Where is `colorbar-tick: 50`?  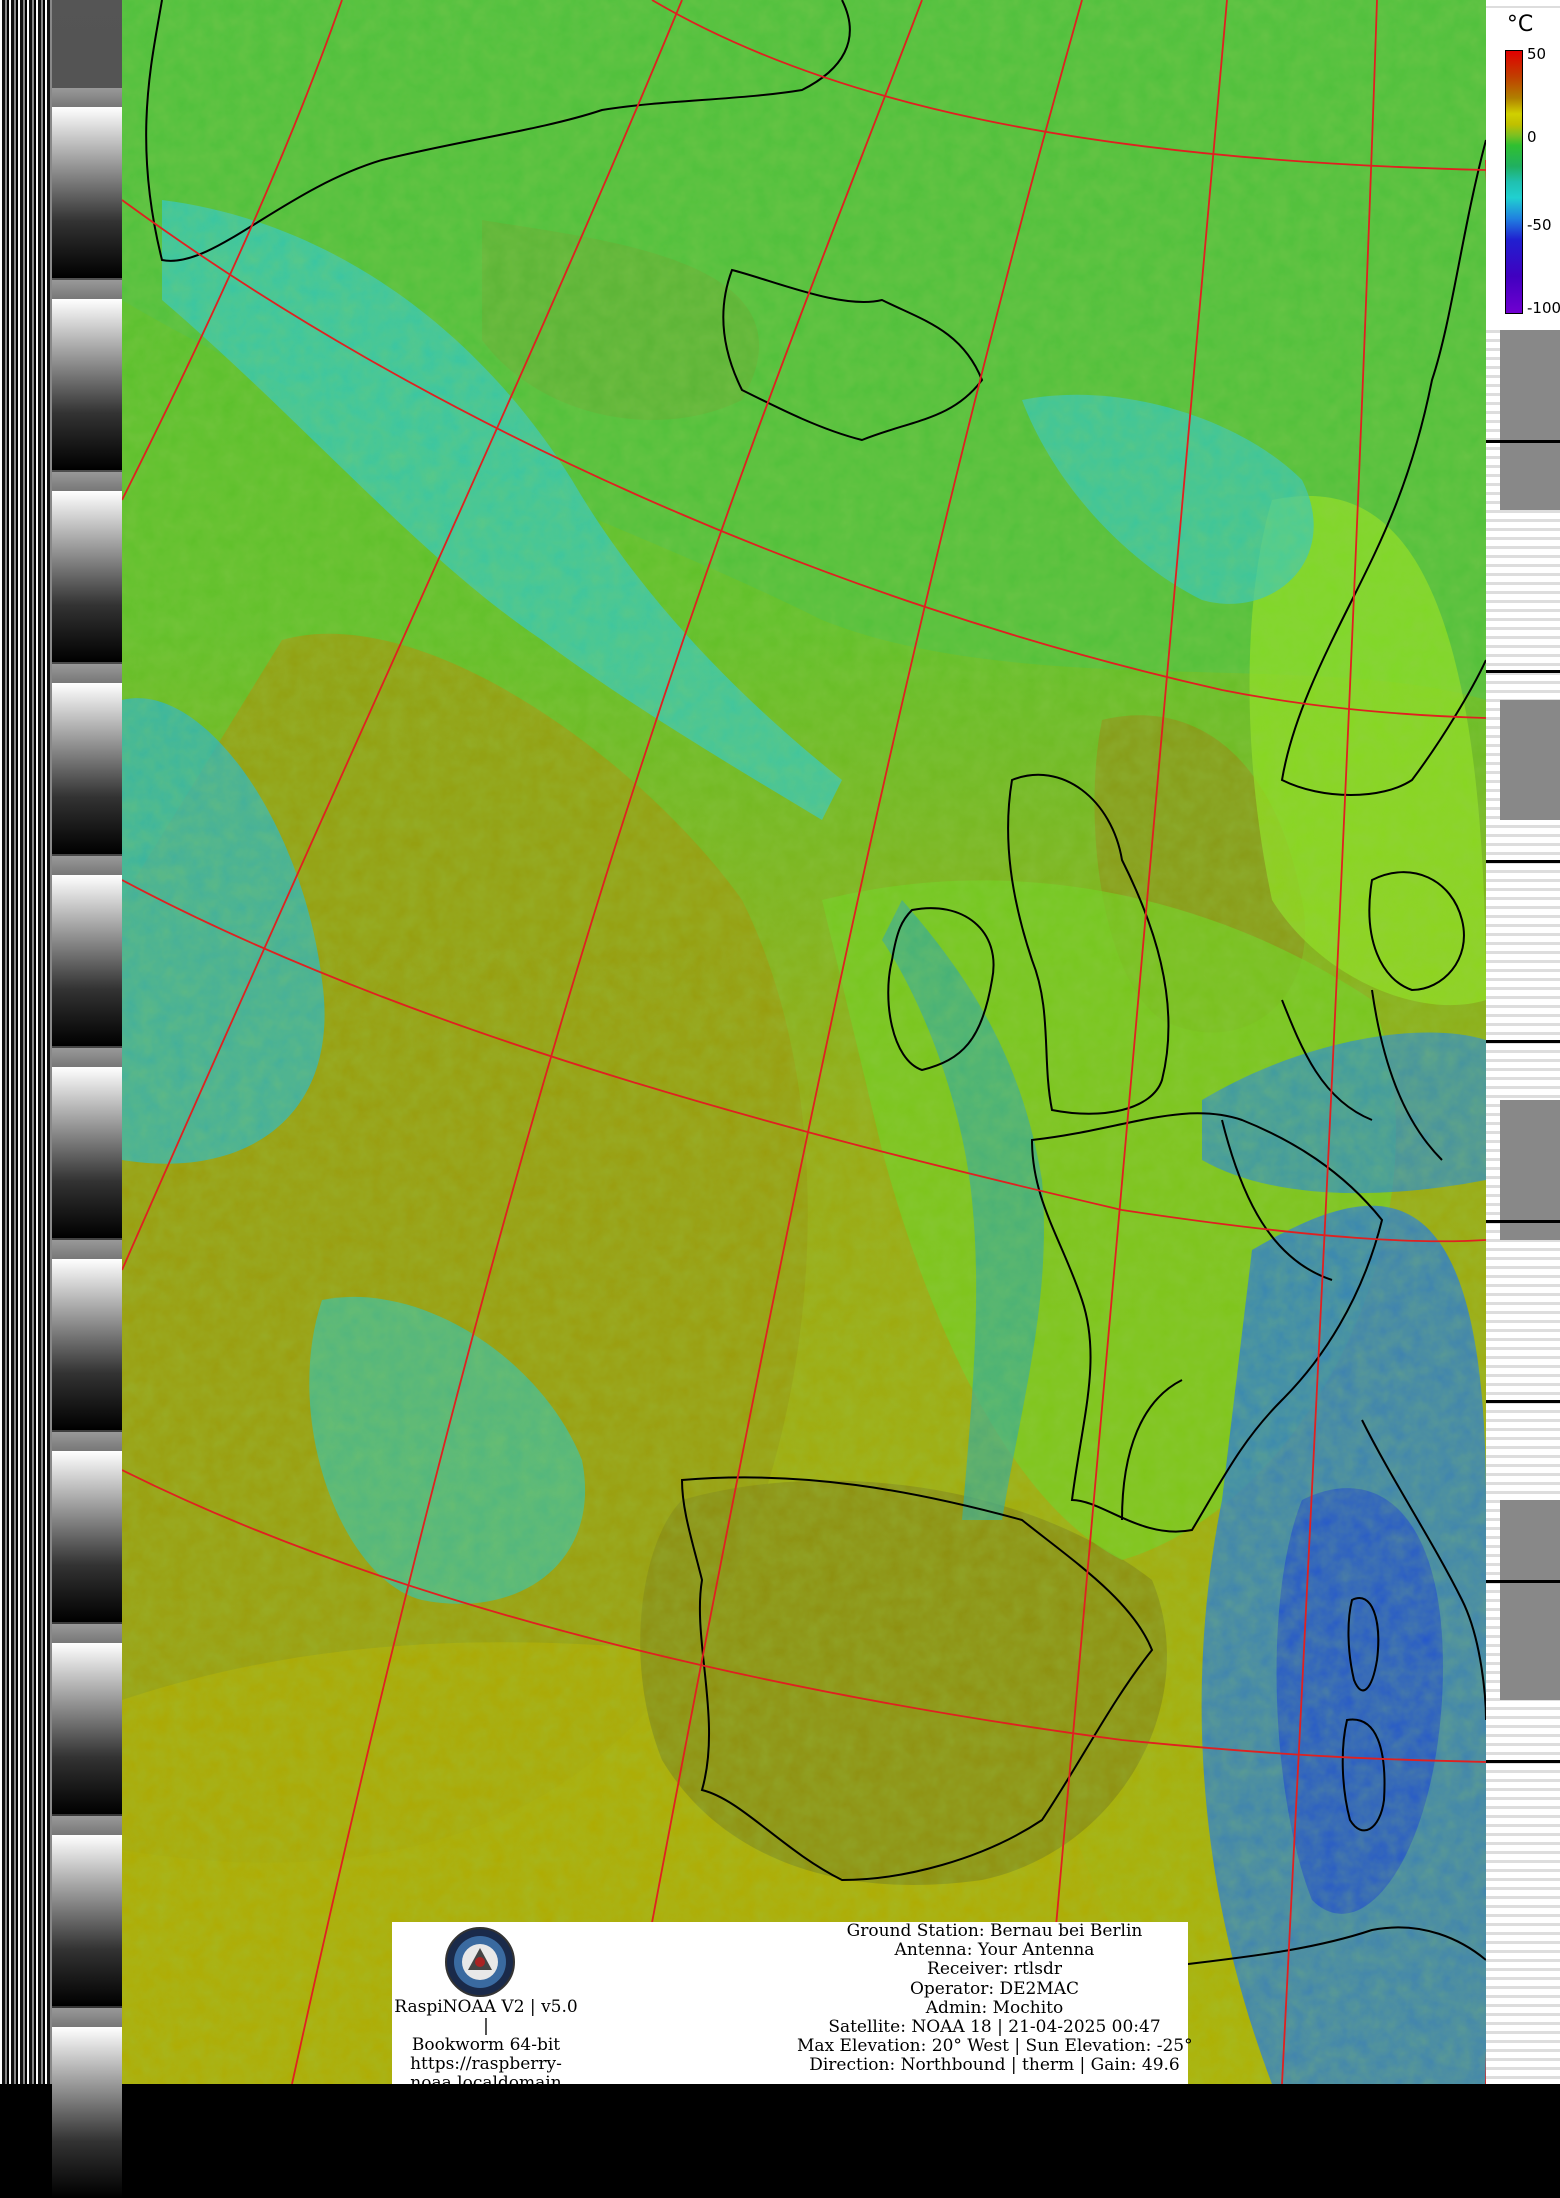 colorbar-tick: 50 is located at coordinates (1537, 54).